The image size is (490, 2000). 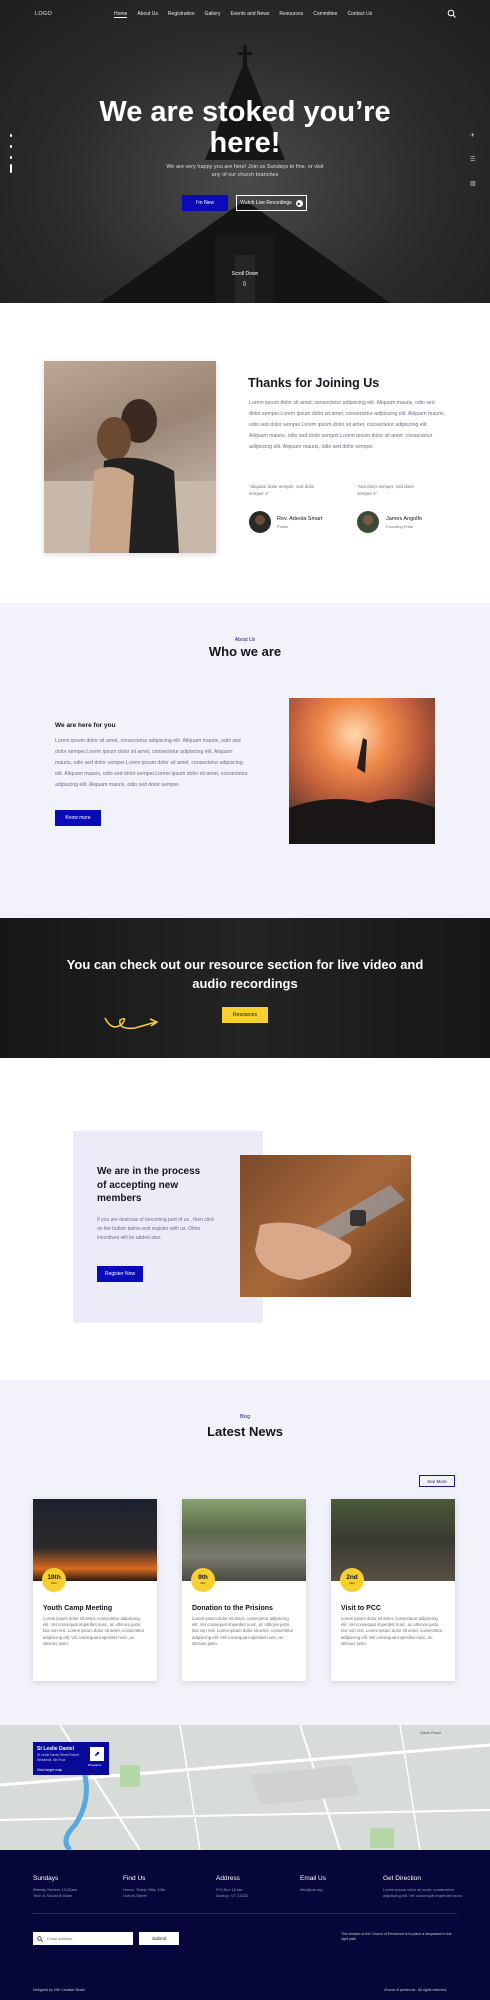 What do you see at coordinates (245, 175) in the screenshot?
I see `hero-subtitle-2: any of our church branches` at bounding box center [245, 175].